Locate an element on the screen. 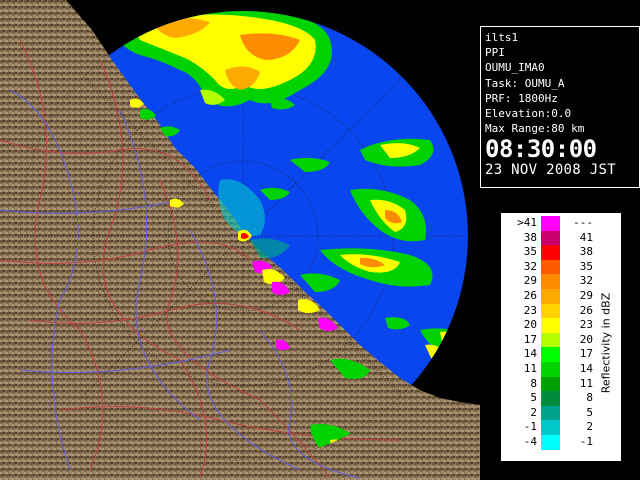 This screenshot has height=480, width=640. legend-high-value: 2 is located at coordinates (589, 427).